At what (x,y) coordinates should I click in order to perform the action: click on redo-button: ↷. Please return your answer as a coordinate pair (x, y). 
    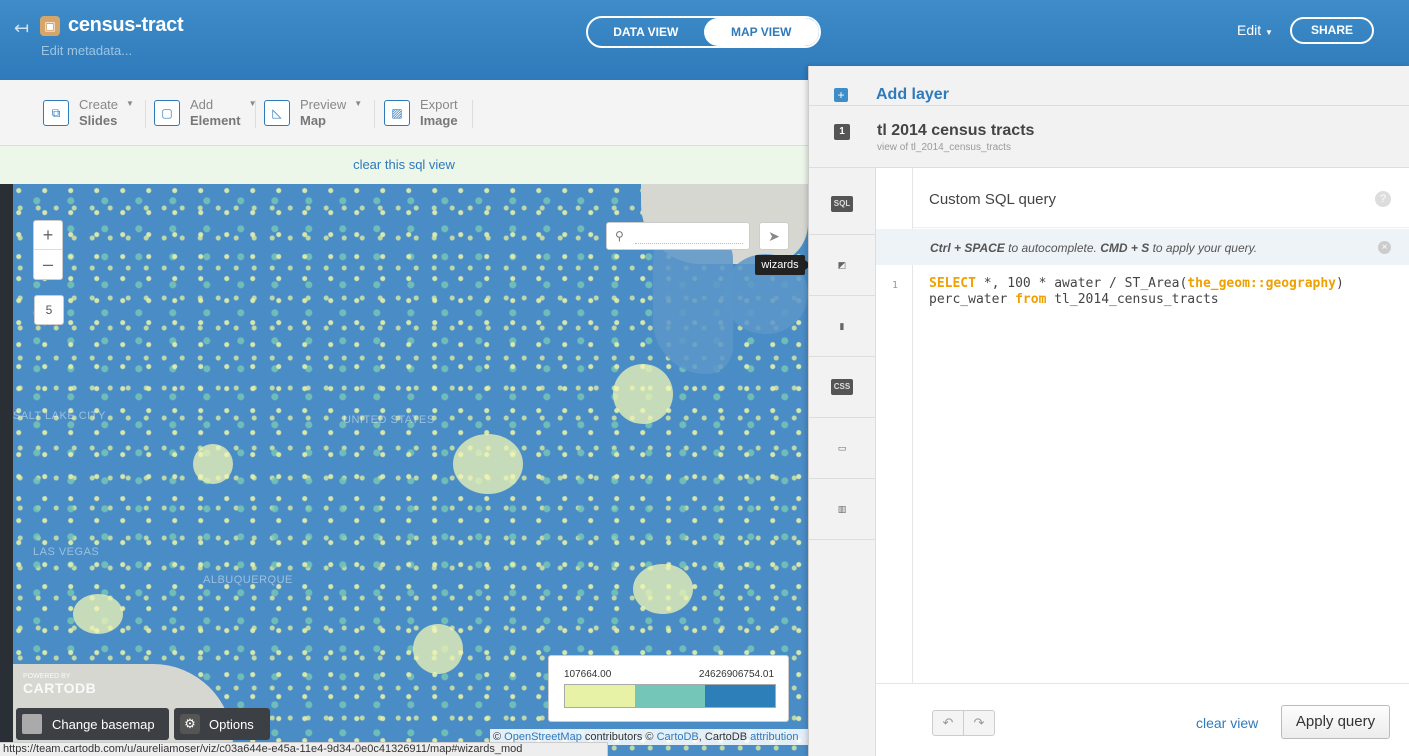
    Looking at the image, I should click on (979, 723).